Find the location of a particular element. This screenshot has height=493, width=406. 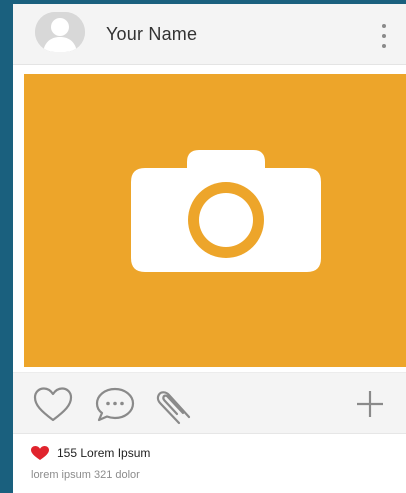

paperclip-icon is located at coordinates (176, 405).